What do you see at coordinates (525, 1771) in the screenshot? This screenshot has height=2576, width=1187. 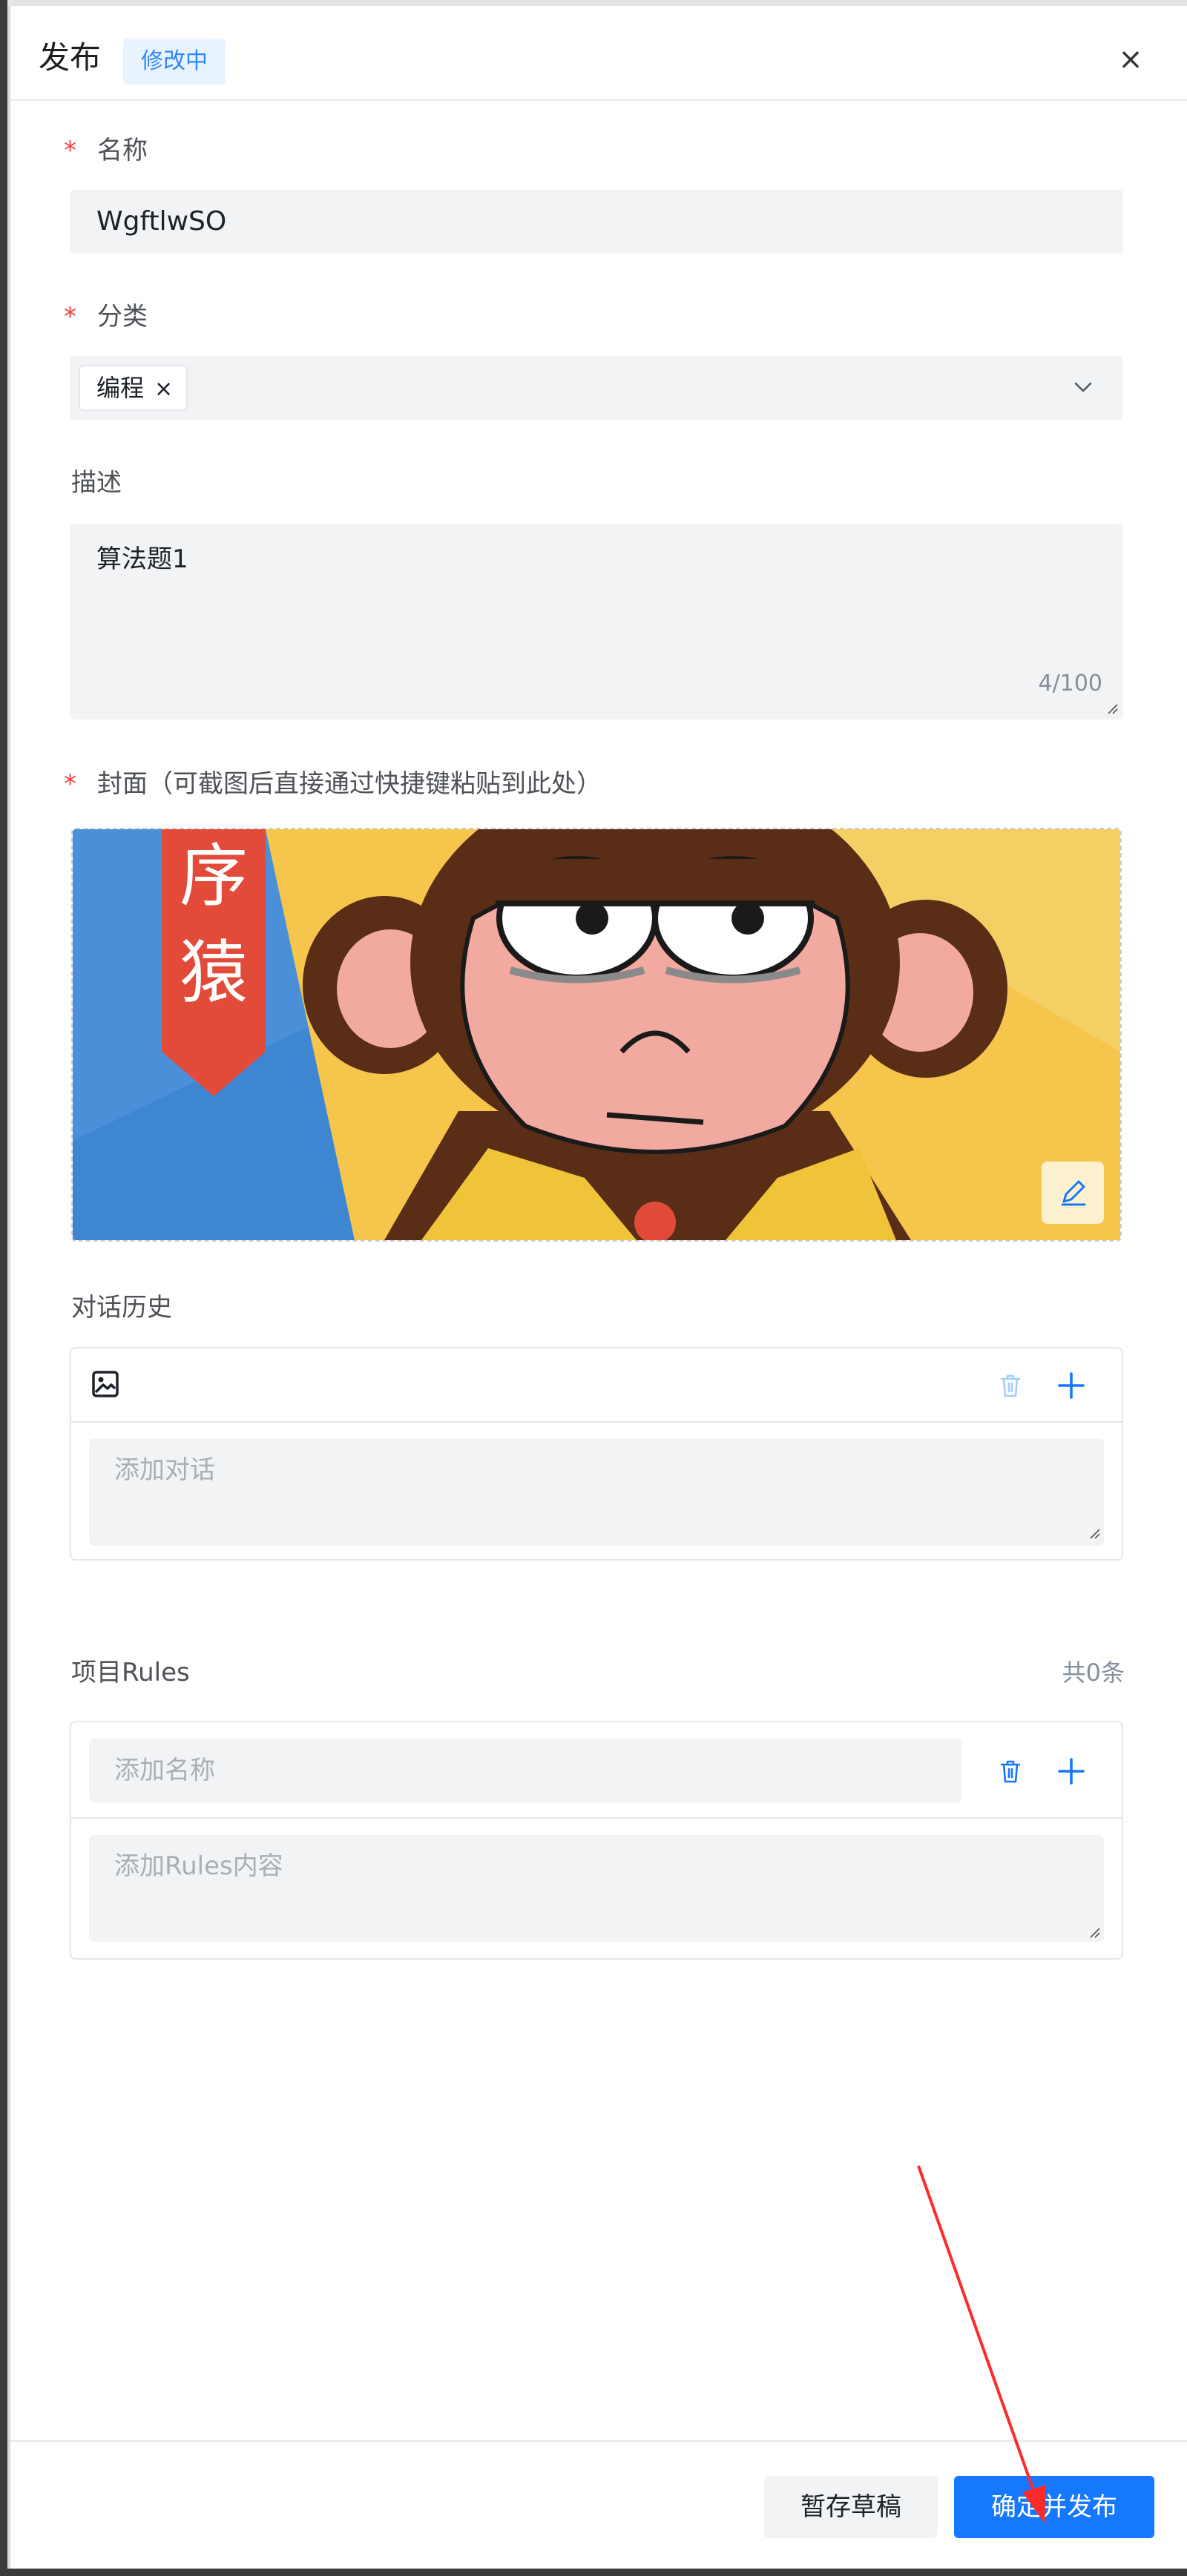 I see `rules-name-input: 添加名称` at bounding box center [525, 1771].